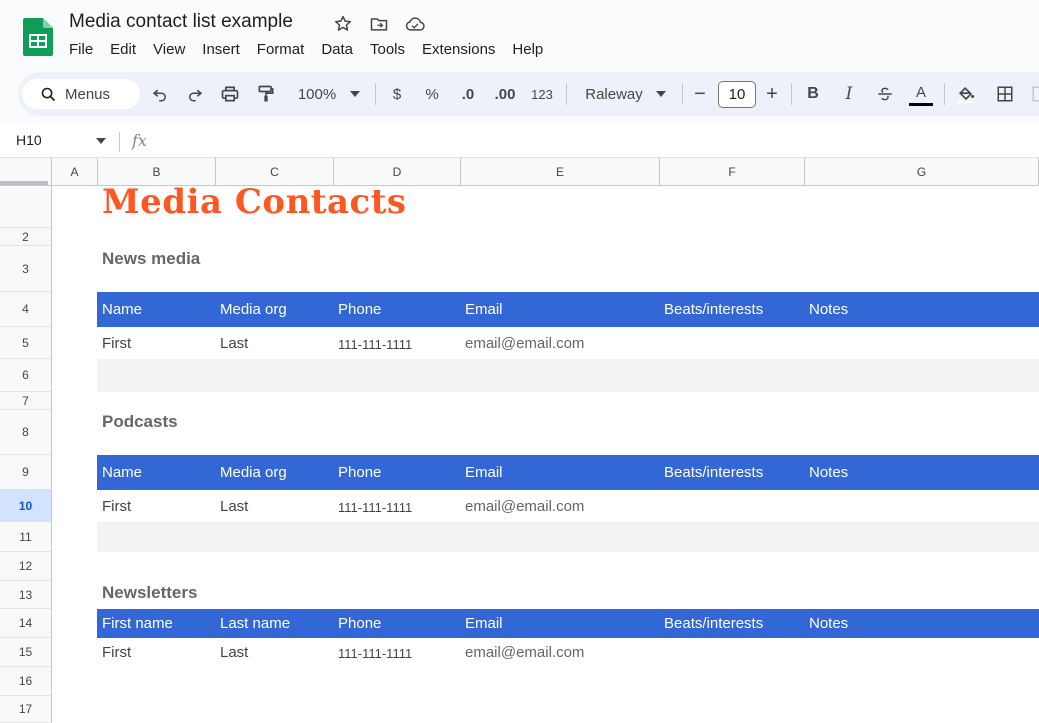 The image size is (1039, 723). What do you see at coordinates (26, 566) in the screenshot?
I see `row-header-12: 12` at bounding box center [26, 566].